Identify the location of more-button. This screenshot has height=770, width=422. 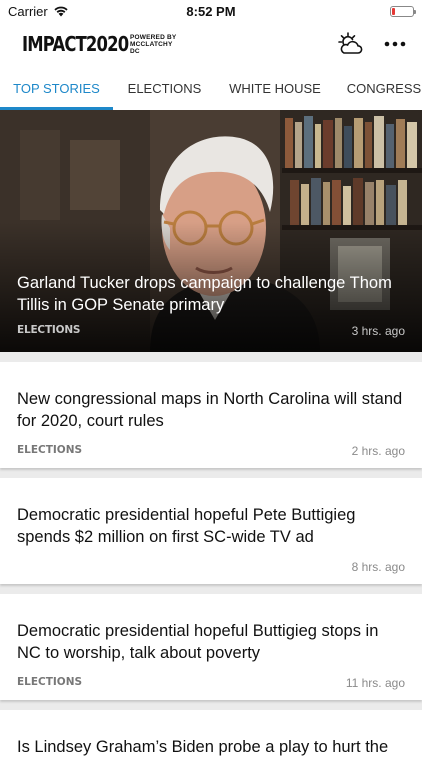
(395, 44).